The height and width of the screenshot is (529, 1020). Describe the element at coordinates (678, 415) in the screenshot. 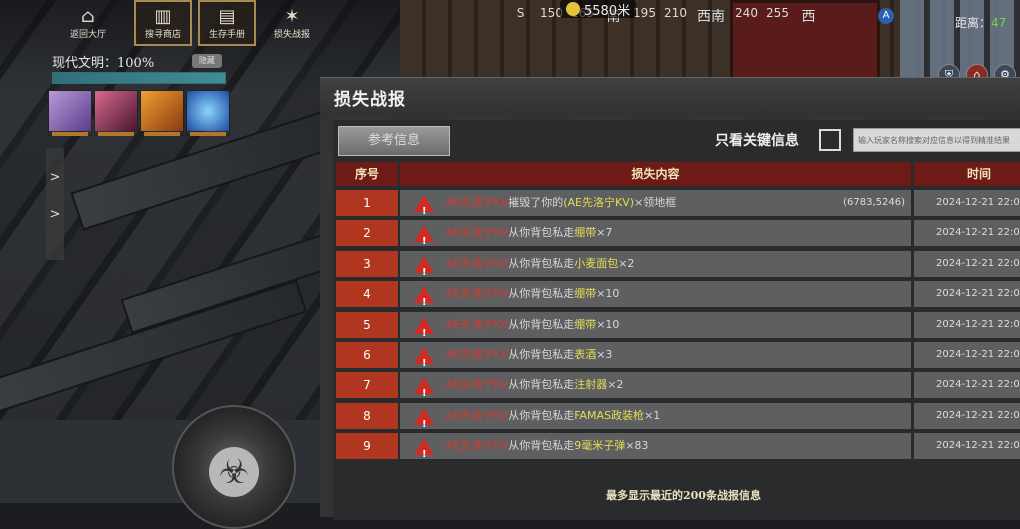

I see `table-row: 8AE先洛宁KV从你背包私走FAMAS政装枪×12024-12-21 22:00` at that location.